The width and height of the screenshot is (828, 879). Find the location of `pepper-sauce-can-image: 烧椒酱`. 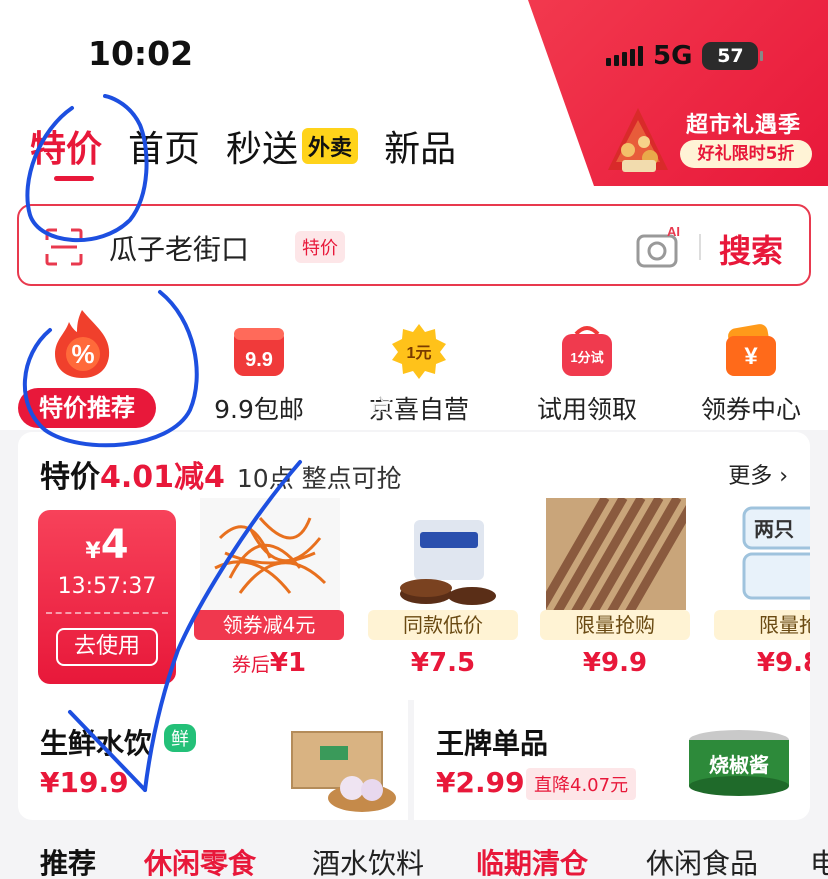

pepper-sauce-can-image: 烧椒酱 is located at coordinates (739, 763).